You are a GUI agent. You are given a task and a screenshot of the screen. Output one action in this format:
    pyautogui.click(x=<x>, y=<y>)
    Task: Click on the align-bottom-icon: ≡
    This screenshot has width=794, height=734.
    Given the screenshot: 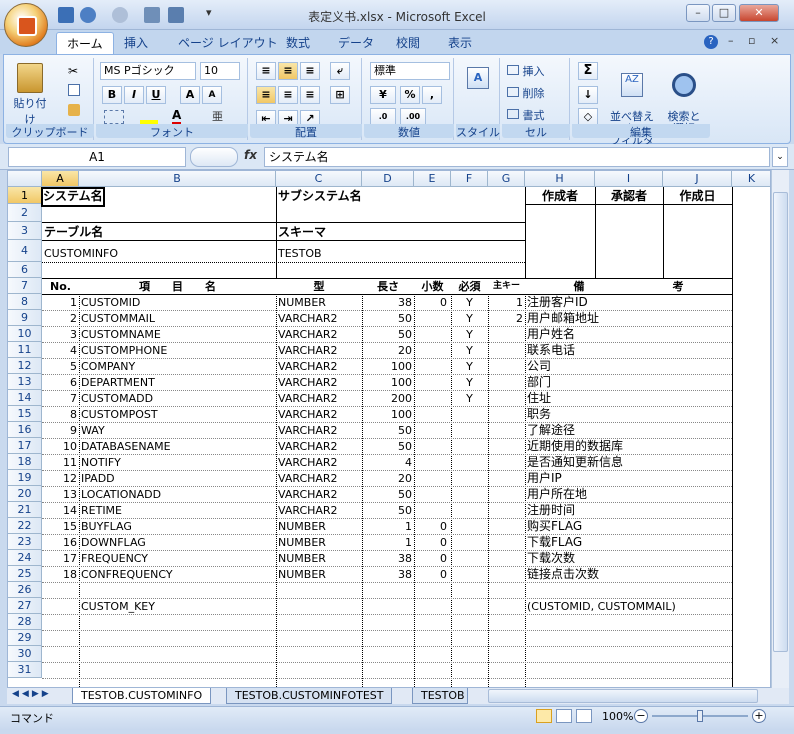 What is the action you would take?
    pyautogui.click(x=310, y=71)
    